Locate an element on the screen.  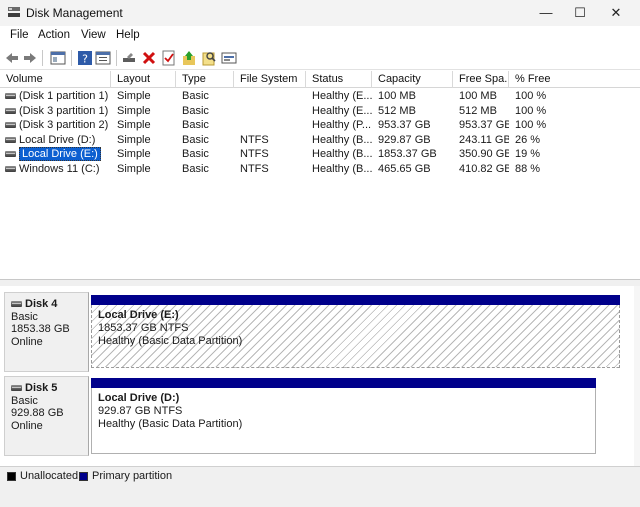
title-bar: Disk Management — ☐ ✕ is located at coordinates (320, 13).